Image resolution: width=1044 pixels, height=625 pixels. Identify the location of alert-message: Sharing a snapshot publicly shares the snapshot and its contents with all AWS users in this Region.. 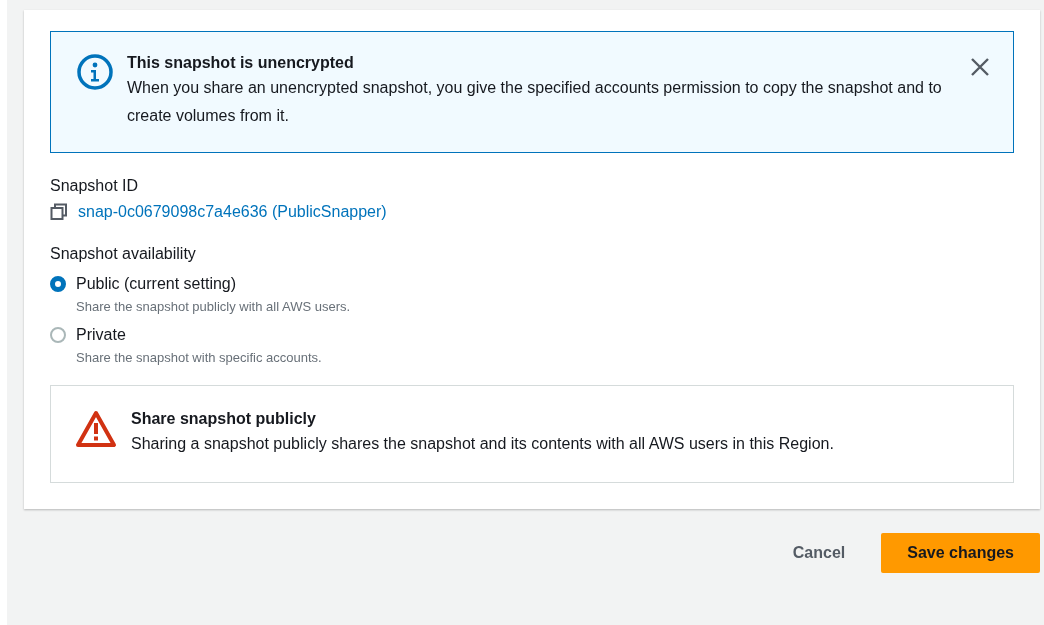
(483, 444).